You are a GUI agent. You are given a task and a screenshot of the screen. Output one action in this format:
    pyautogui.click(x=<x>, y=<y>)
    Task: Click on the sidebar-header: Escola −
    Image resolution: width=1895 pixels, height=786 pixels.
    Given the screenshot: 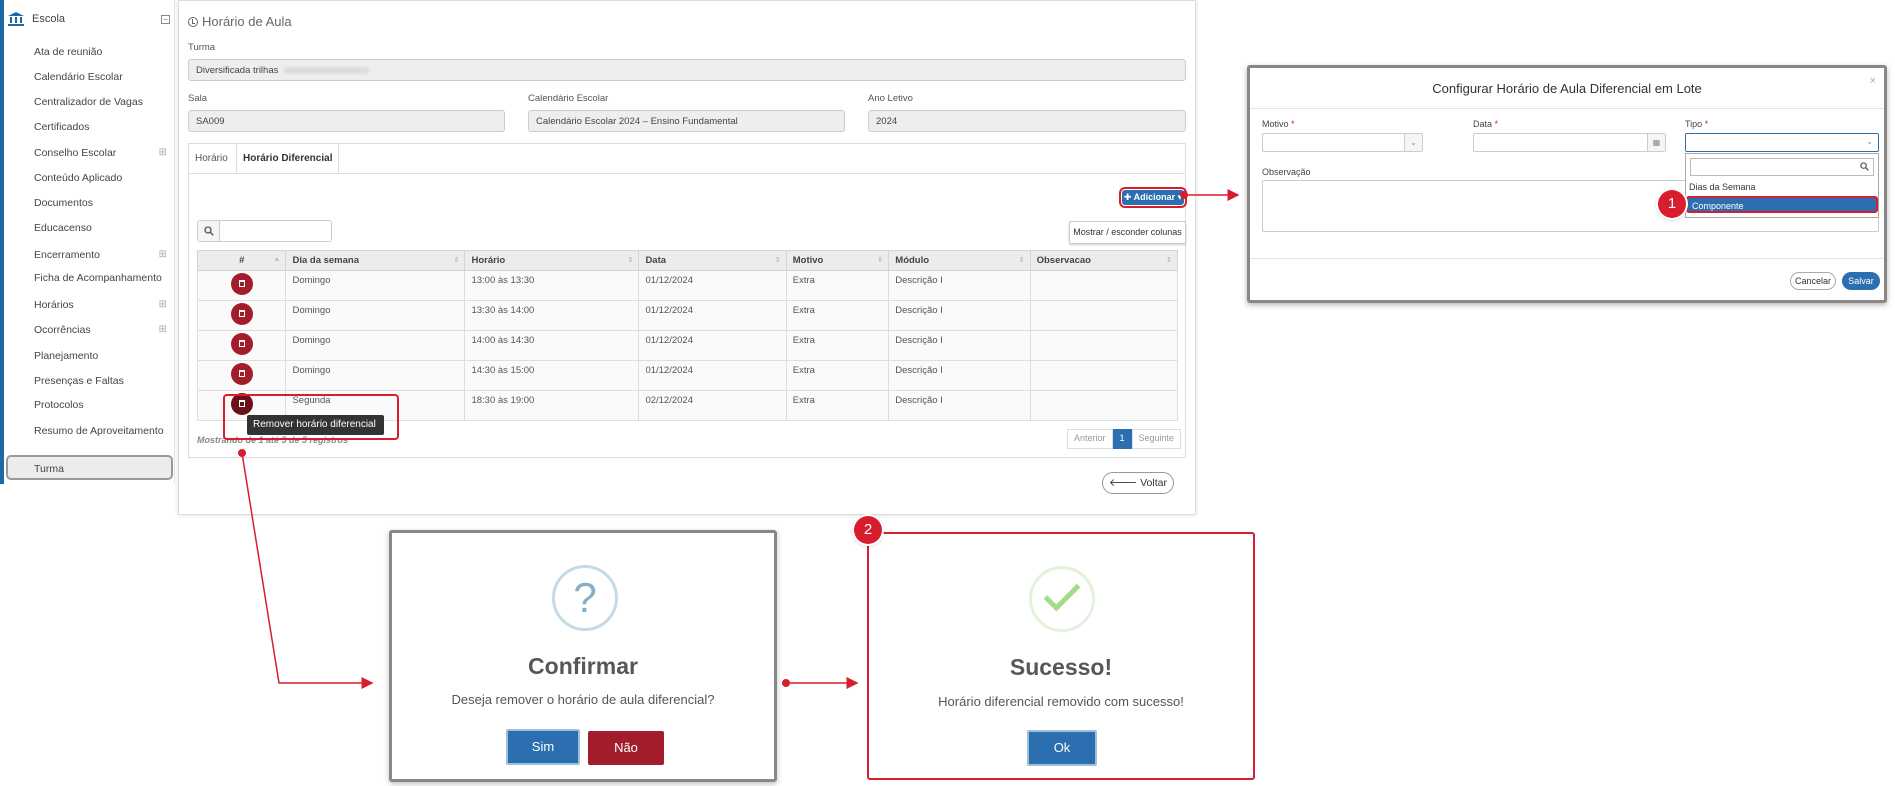 What is the action you would take?
    pyautogui.click(x=89, y=19)
    